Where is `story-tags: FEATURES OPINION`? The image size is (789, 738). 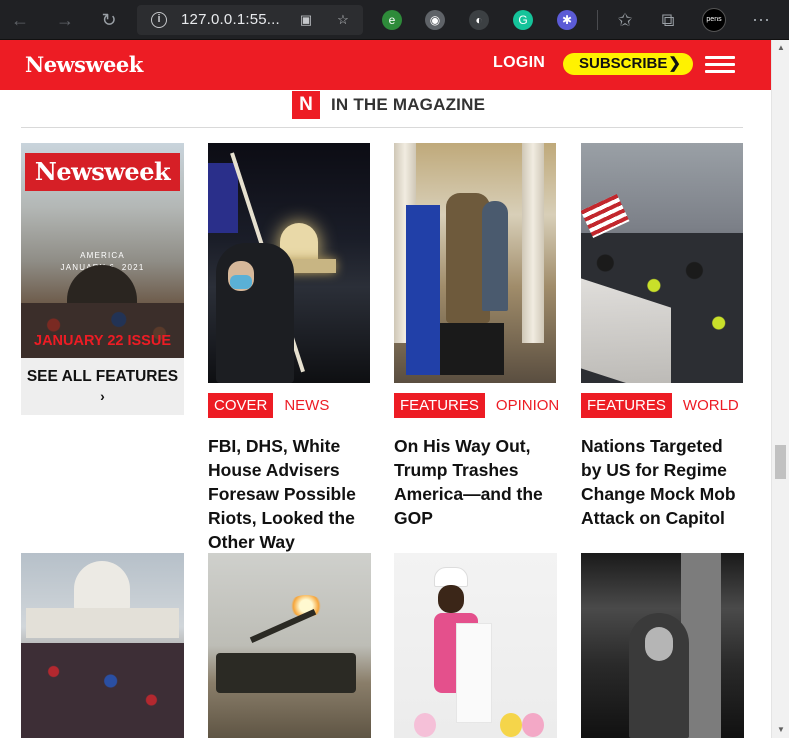
story-tags: FEATURES OPINION is located at coordinates (482, 405).